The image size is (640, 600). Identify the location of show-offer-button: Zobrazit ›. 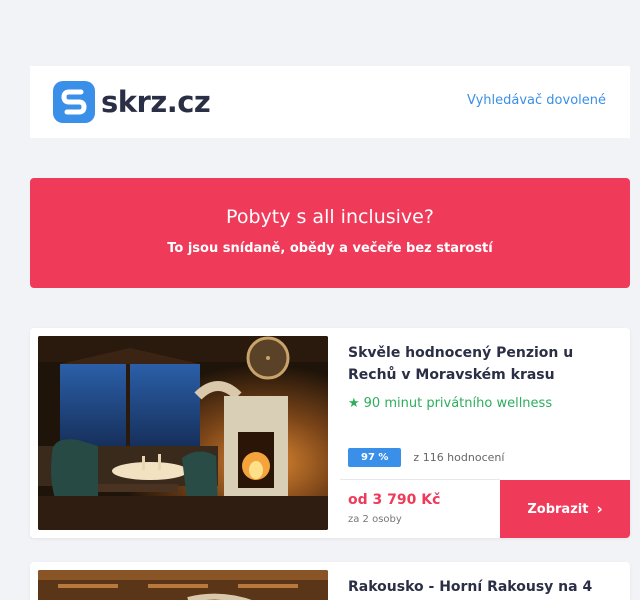
(565, 509).